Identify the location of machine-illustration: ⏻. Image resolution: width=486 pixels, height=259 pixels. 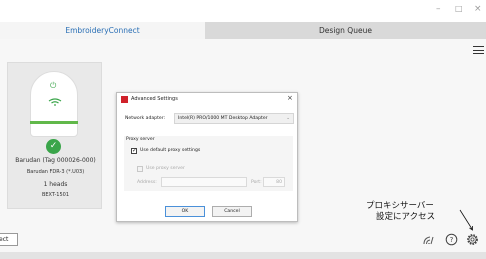
(54, 104).